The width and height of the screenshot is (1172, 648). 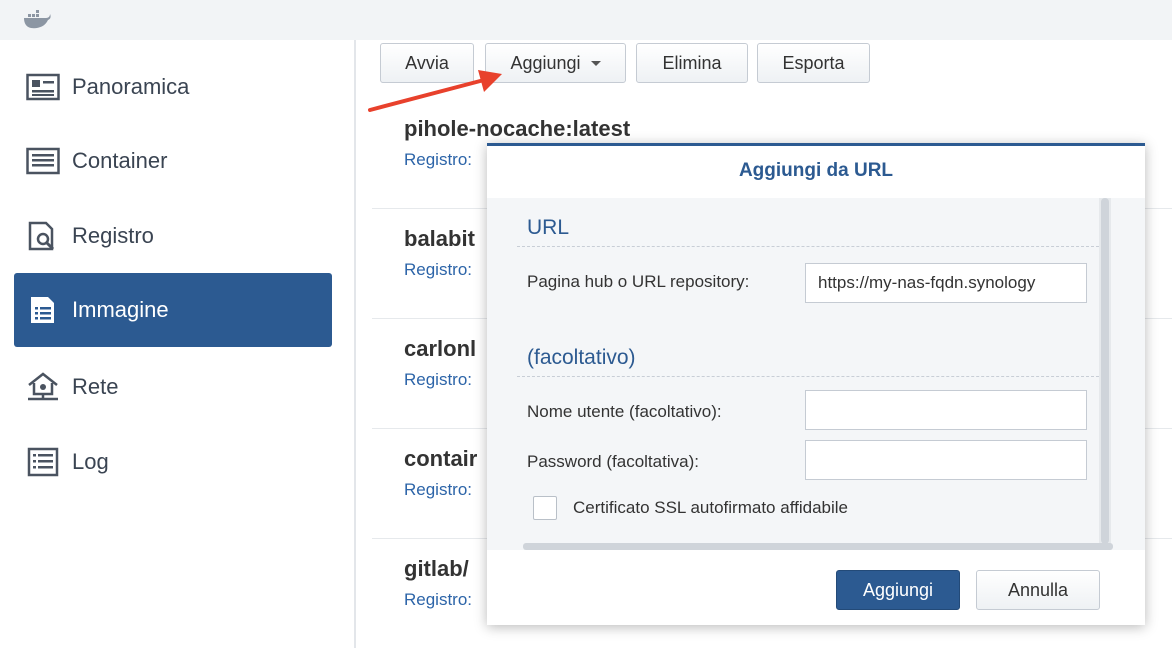 What do you see at coordinates (43, 236) in the screenshot?
I see `registry-search-icon` at bounding box center [43, 236].